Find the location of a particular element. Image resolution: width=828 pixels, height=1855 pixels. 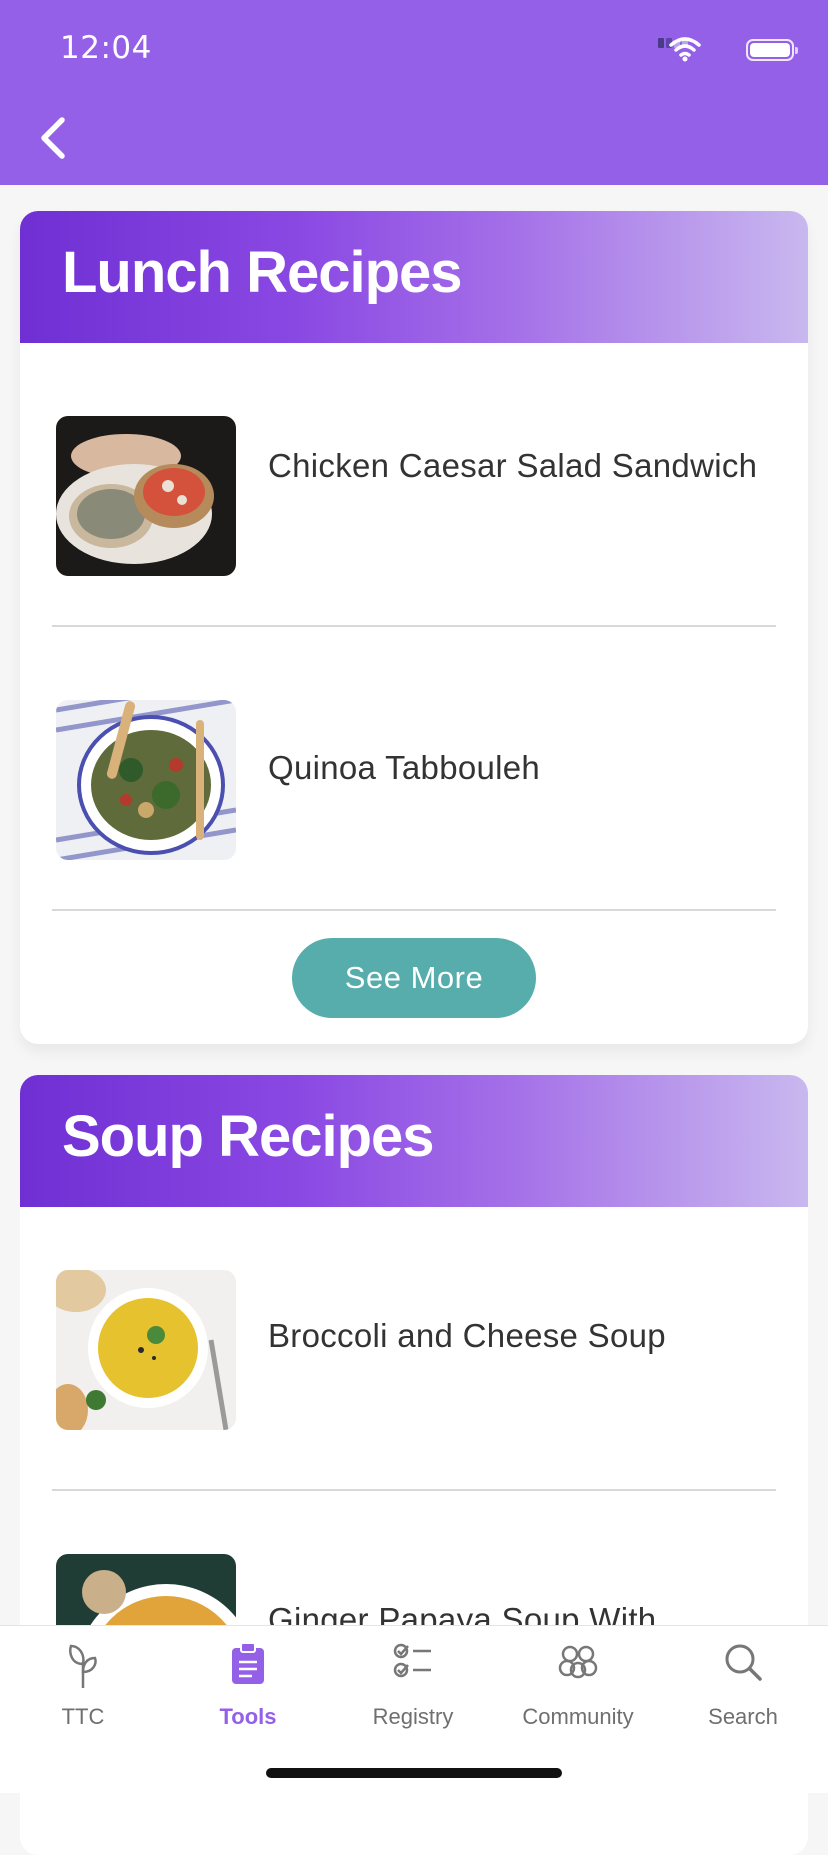

people-icon is located at coordinates (578, 1662).